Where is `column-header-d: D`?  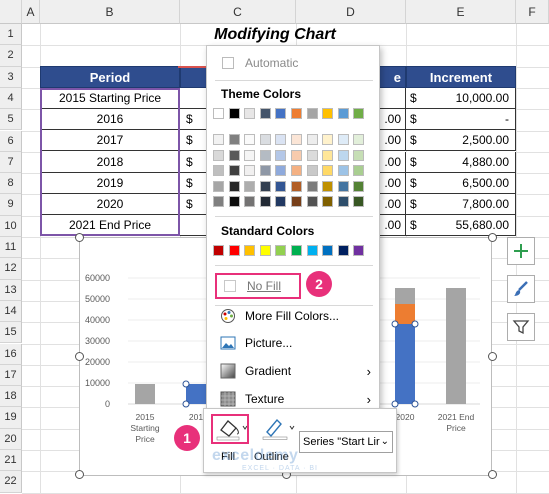
column-header-d: D is located at coordinates (351, 12).